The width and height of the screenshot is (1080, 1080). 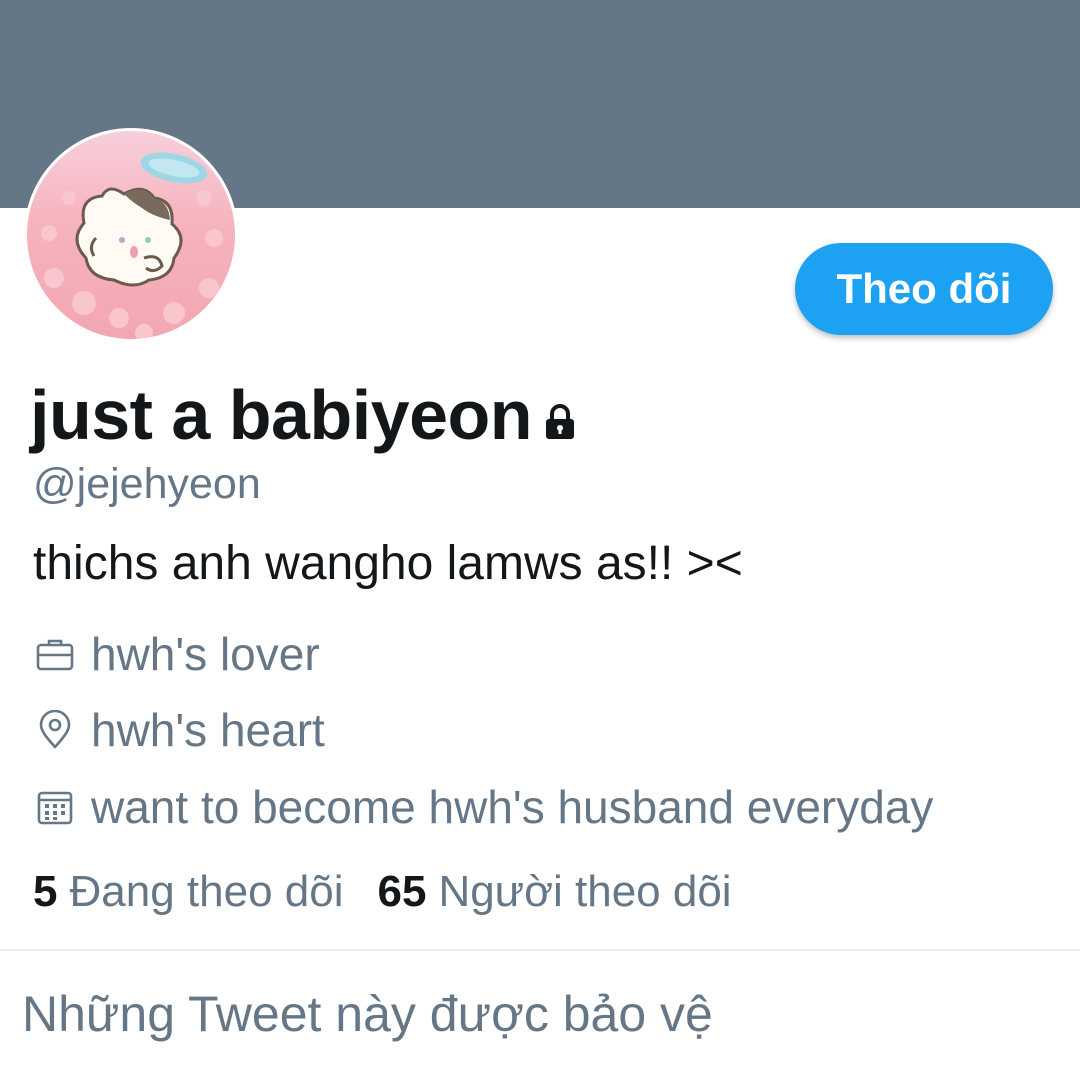 I want to click on profile-joined: want to become hwh's husband everyday, so click(x=483, y=807).